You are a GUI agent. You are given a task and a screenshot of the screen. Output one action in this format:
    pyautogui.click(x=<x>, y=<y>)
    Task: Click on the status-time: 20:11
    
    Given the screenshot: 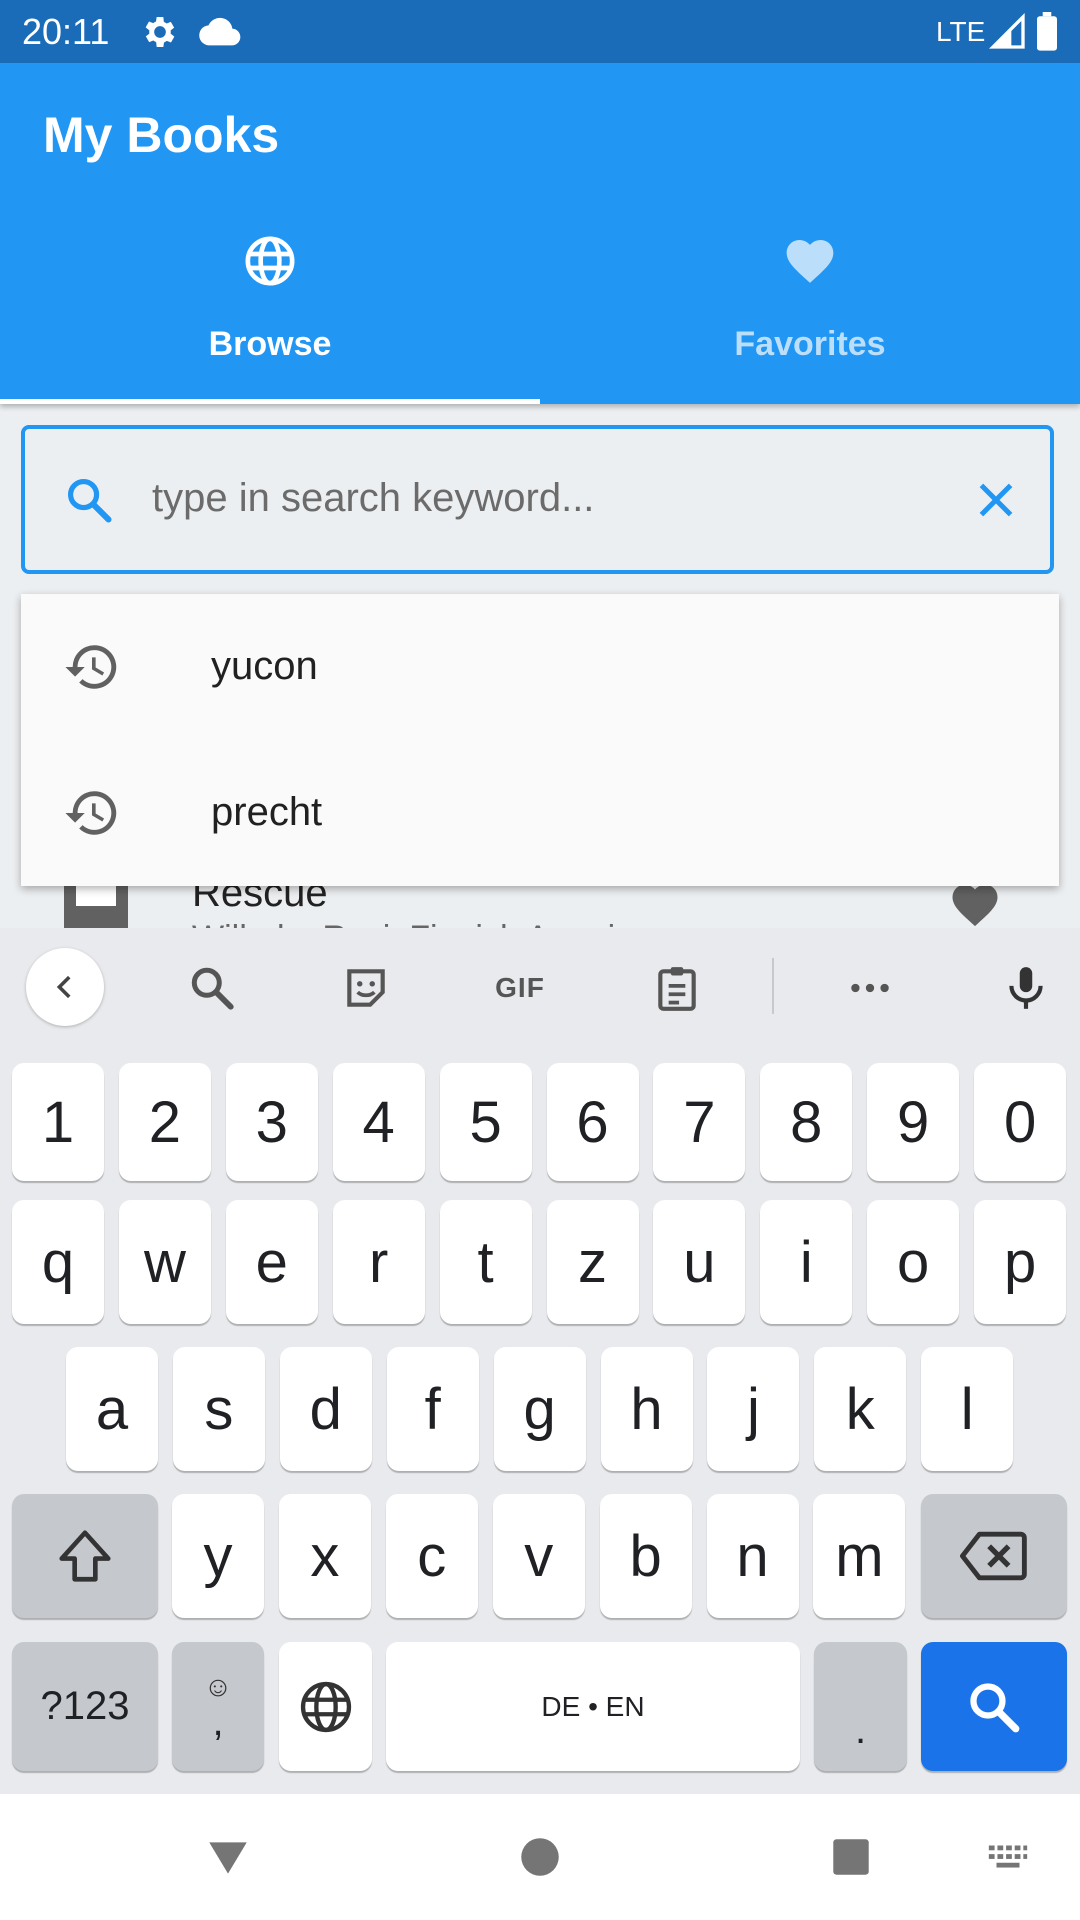 What is the action you would take?
    pyautogui.click(x=66, y=31)
    